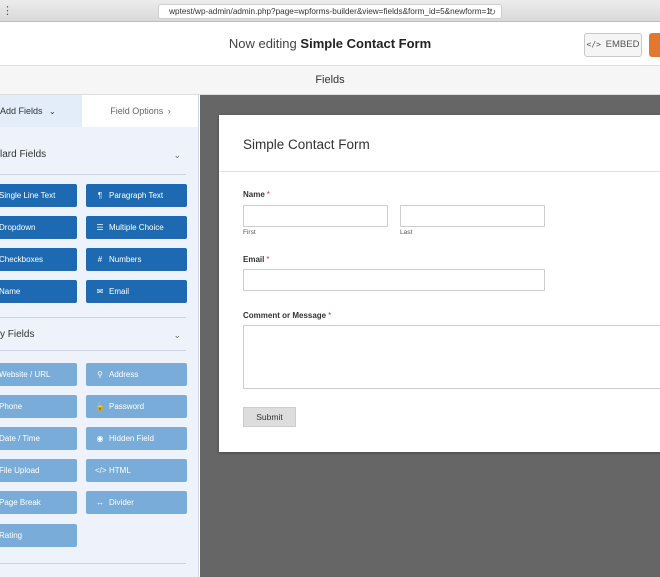 This screenshot has width=660, height=577. I want to click on field-button-label: Address, so click(124, 374).